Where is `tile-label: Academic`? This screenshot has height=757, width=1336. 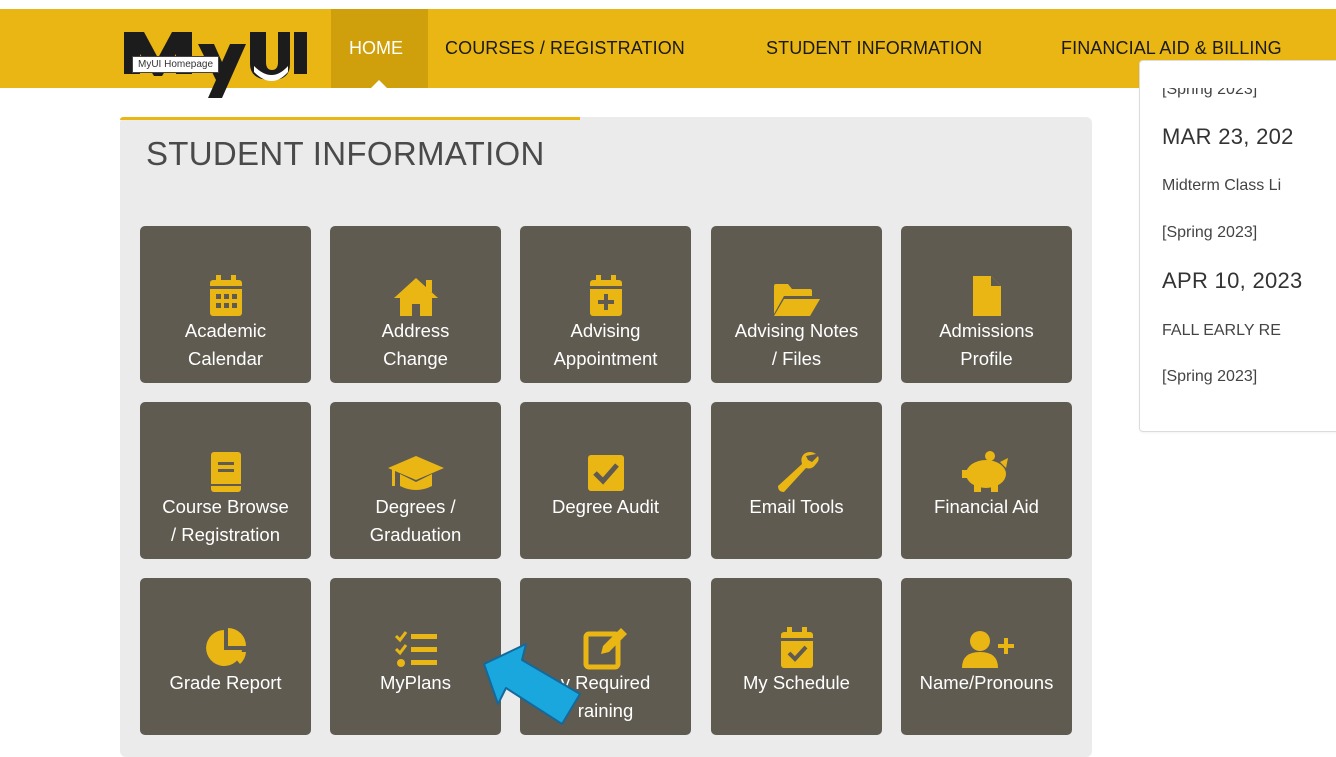
tile-label: Academic is located at coordinates (225, 330).